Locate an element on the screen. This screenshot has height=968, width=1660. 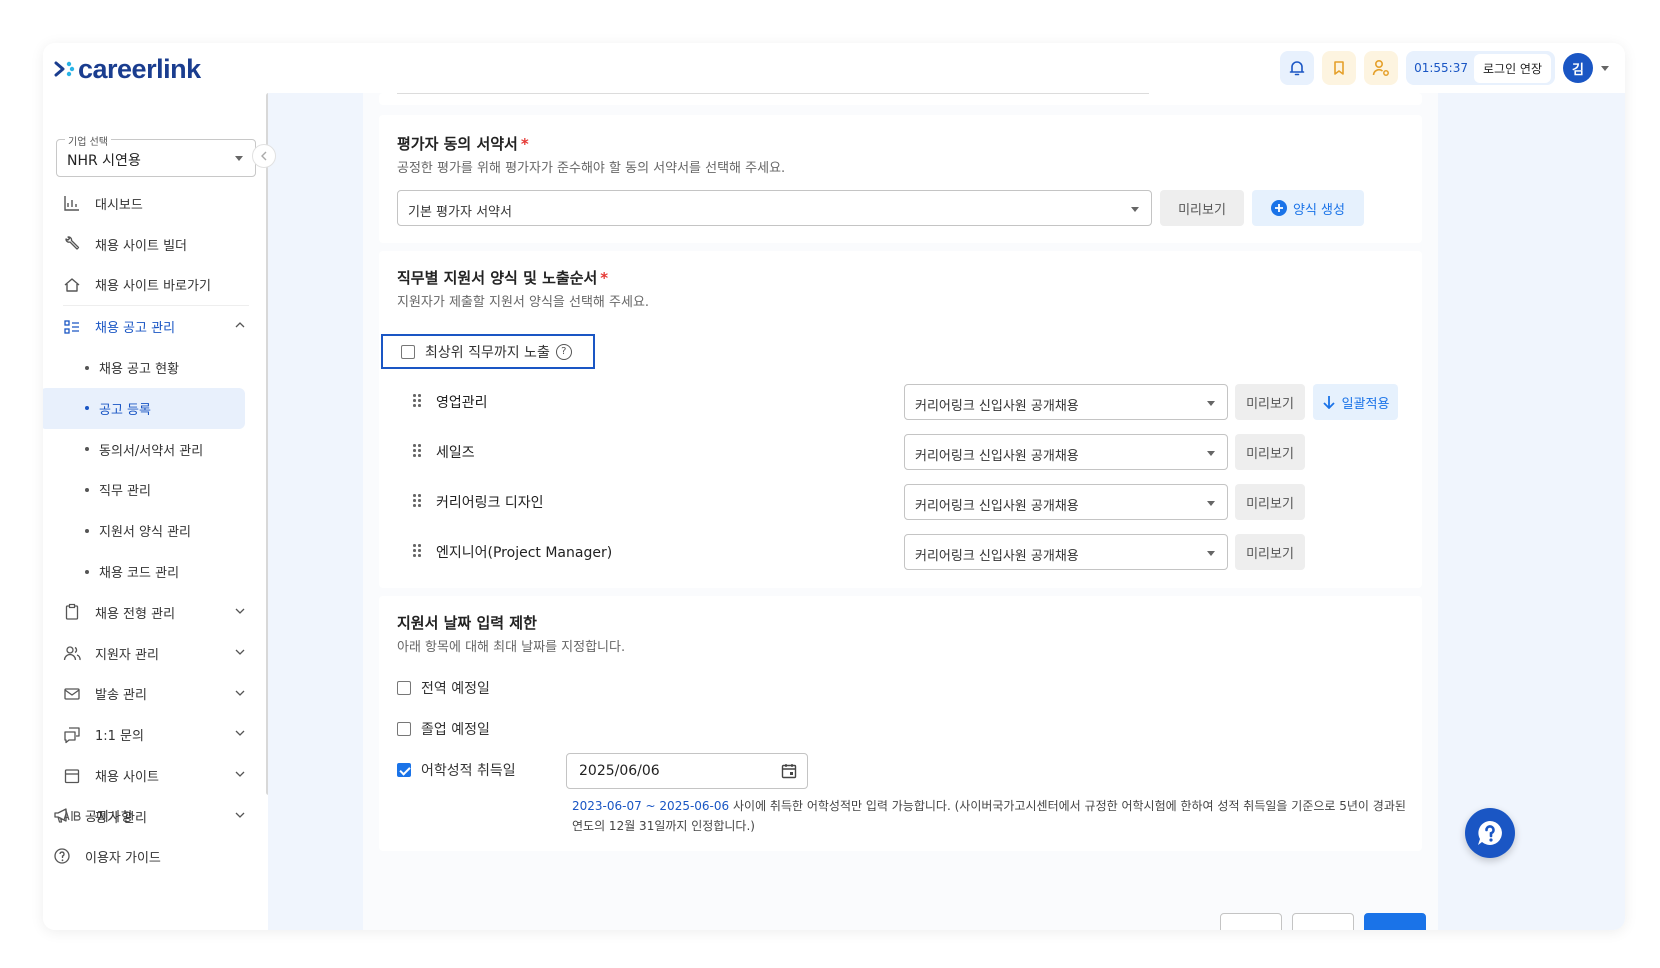
user-settings-button is located at coordinates (1381, 68).